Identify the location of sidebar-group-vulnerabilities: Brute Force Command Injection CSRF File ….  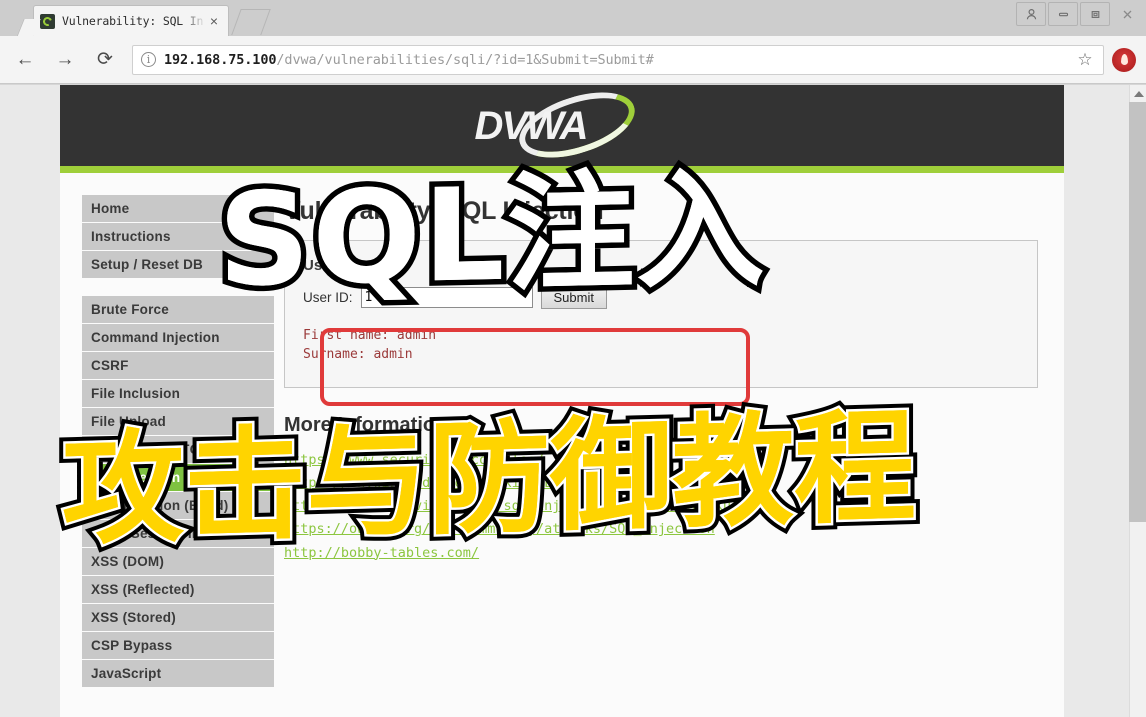
(178, 492).